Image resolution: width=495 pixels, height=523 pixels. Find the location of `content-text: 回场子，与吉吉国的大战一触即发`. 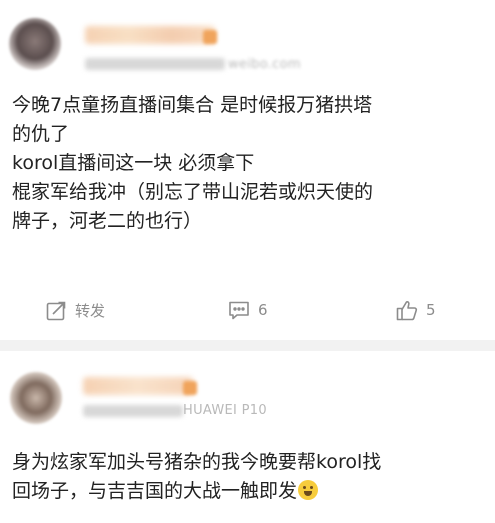

content-text: 回场子，与吉吉国的大战一触即发 is located at coordinates (155, 491).